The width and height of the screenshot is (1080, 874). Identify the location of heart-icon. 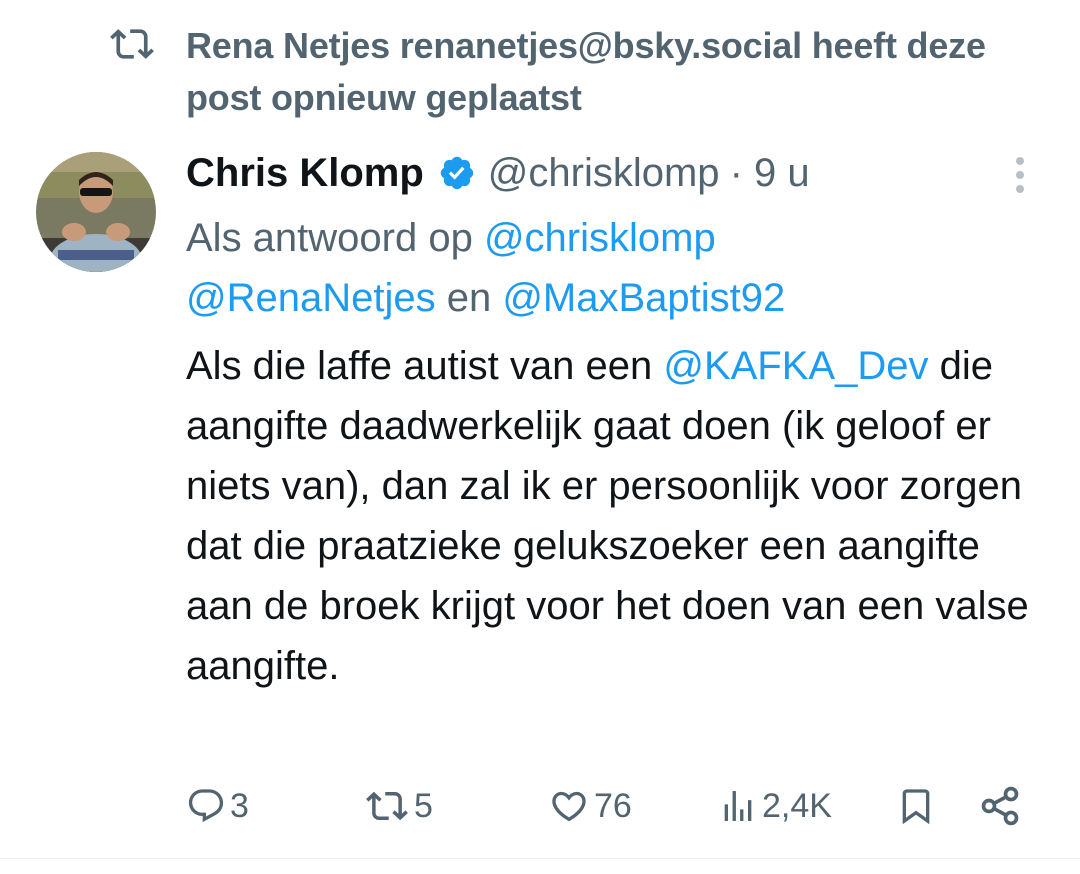
(569, 806).